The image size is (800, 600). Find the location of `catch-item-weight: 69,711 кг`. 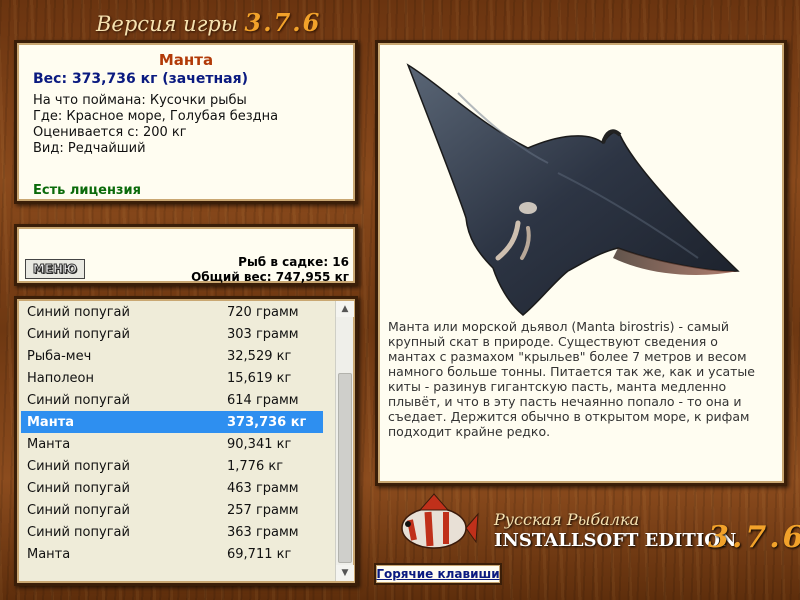

catch-item-weight: 69,711 кг is located at coordinates (259, 554).